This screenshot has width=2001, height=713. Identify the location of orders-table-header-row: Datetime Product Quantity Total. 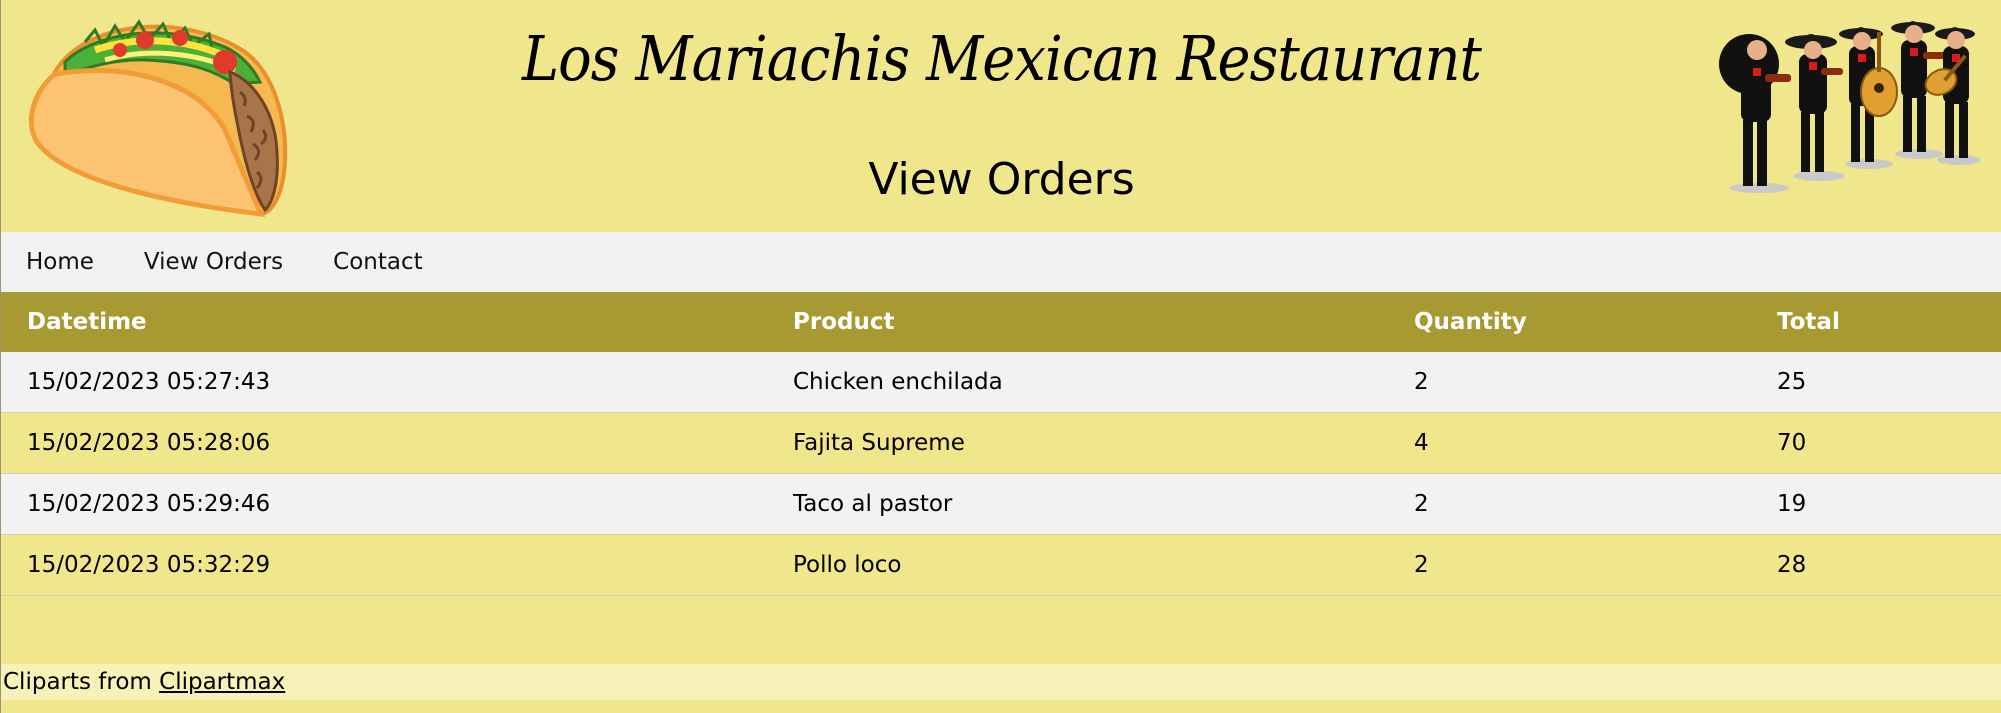
(1001, 322).